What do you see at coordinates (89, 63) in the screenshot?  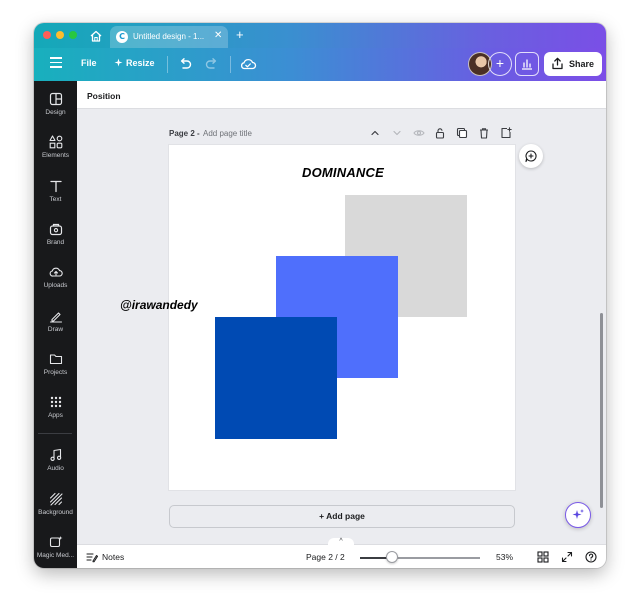 I see `file-menu-button: File` at bounding box center [89, 63].